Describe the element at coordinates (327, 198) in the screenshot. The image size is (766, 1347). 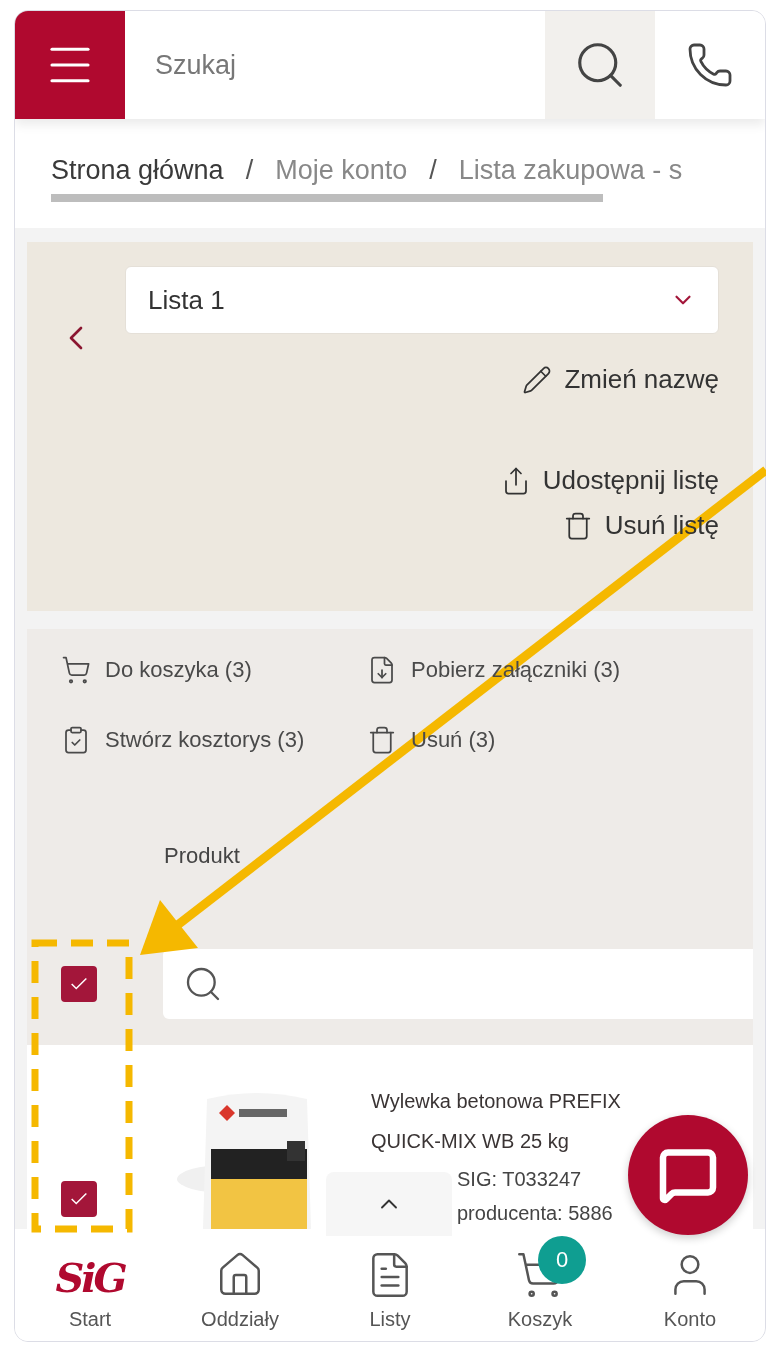
I see `scrollbar` at that location.